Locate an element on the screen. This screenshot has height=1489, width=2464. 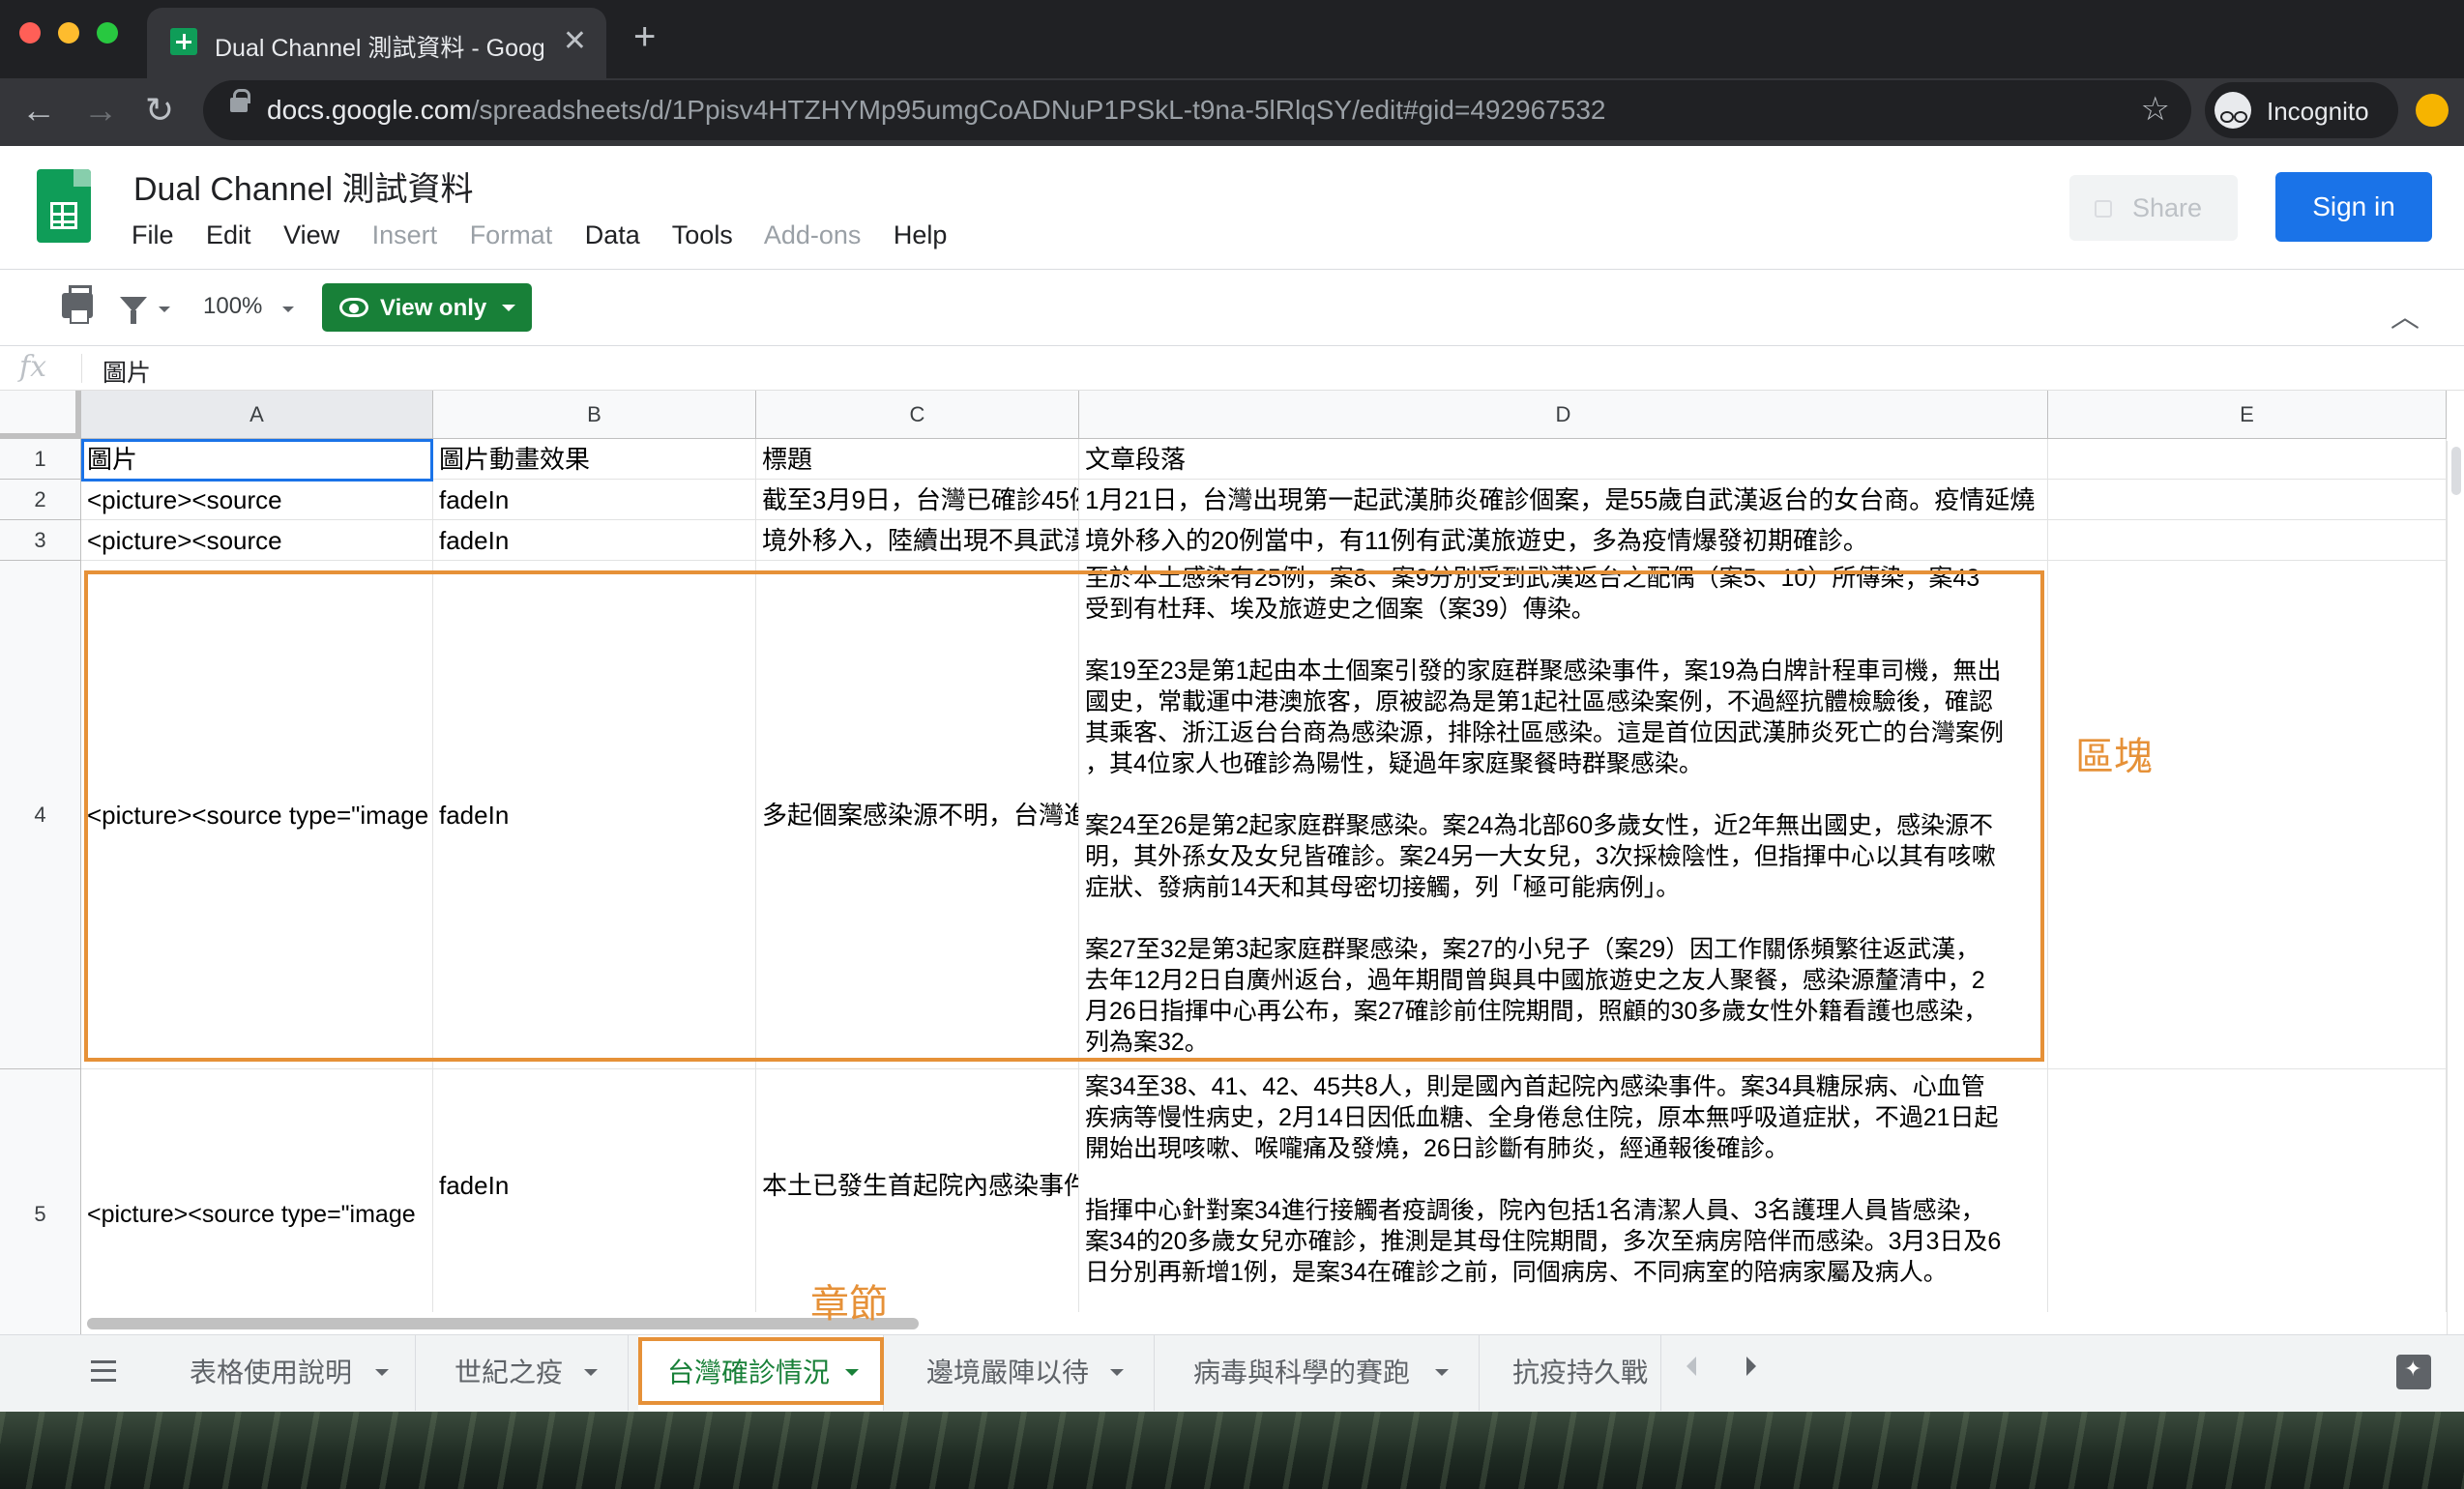
menu-format: Format is located at coordinates (511, 234).